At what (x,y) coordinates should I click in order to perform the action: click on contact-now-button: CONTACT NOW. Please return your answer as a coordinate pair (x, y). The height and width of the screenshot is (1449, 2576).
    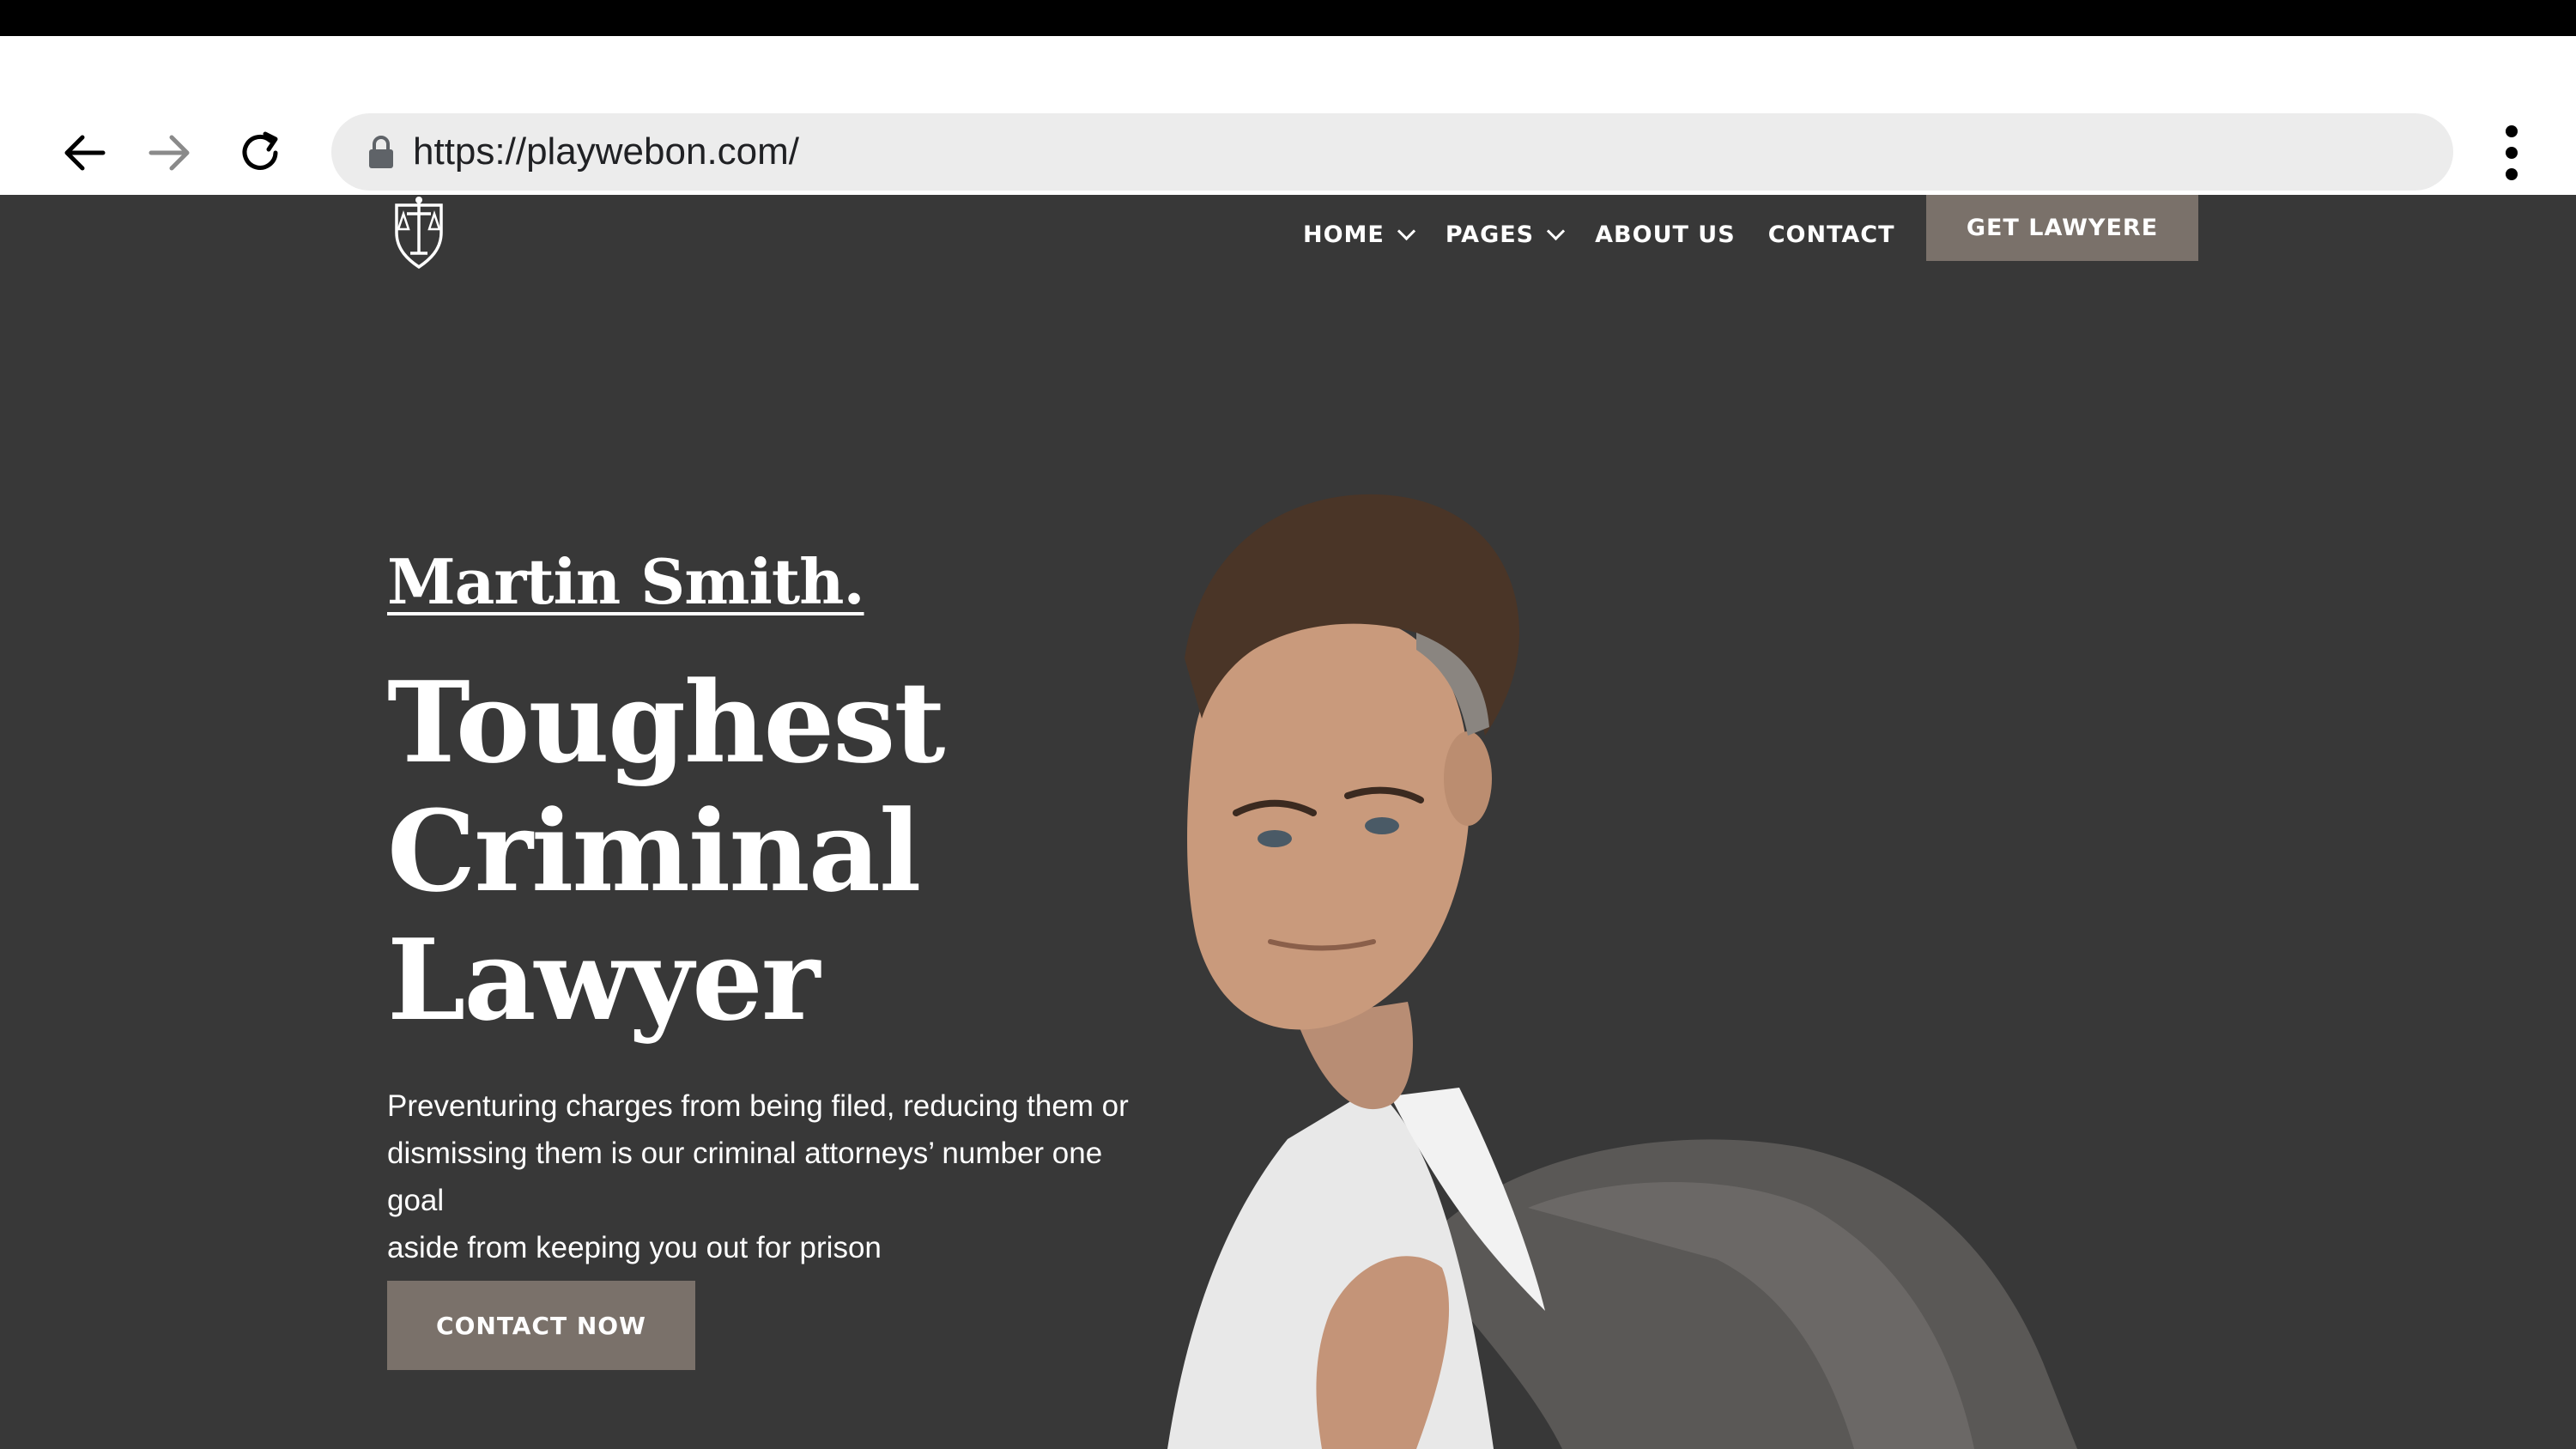
    Looking at the image, I should click on (541, 1325).